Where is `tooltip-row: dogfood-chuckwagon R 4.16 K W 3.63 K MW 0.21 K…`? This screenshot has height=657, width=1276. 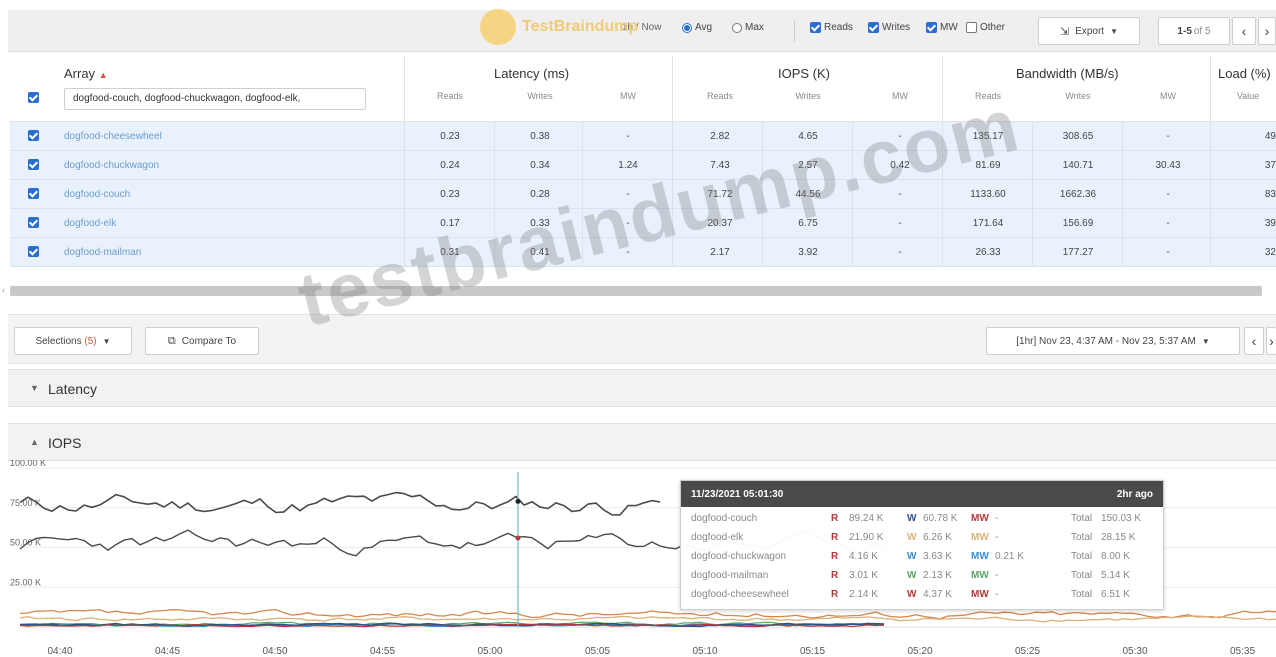 tooltip-row: dogfood-chuckwagon R 4.16 K W 3.63 K MW 0.21 K… is located at coordinates (923, 558).